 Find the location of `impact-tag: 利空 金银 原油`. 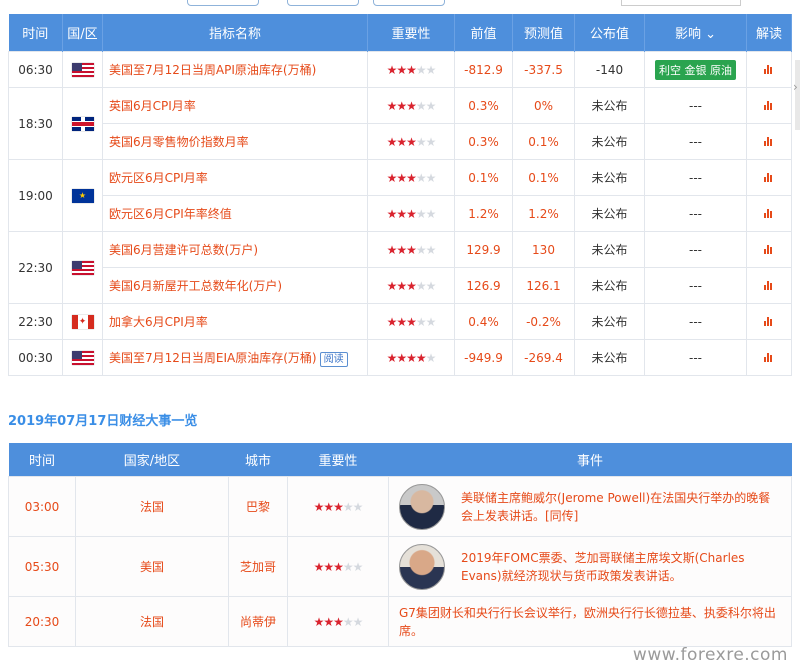

impact-tag: 利空 金银 原油 is located at coordinates (695, 69).